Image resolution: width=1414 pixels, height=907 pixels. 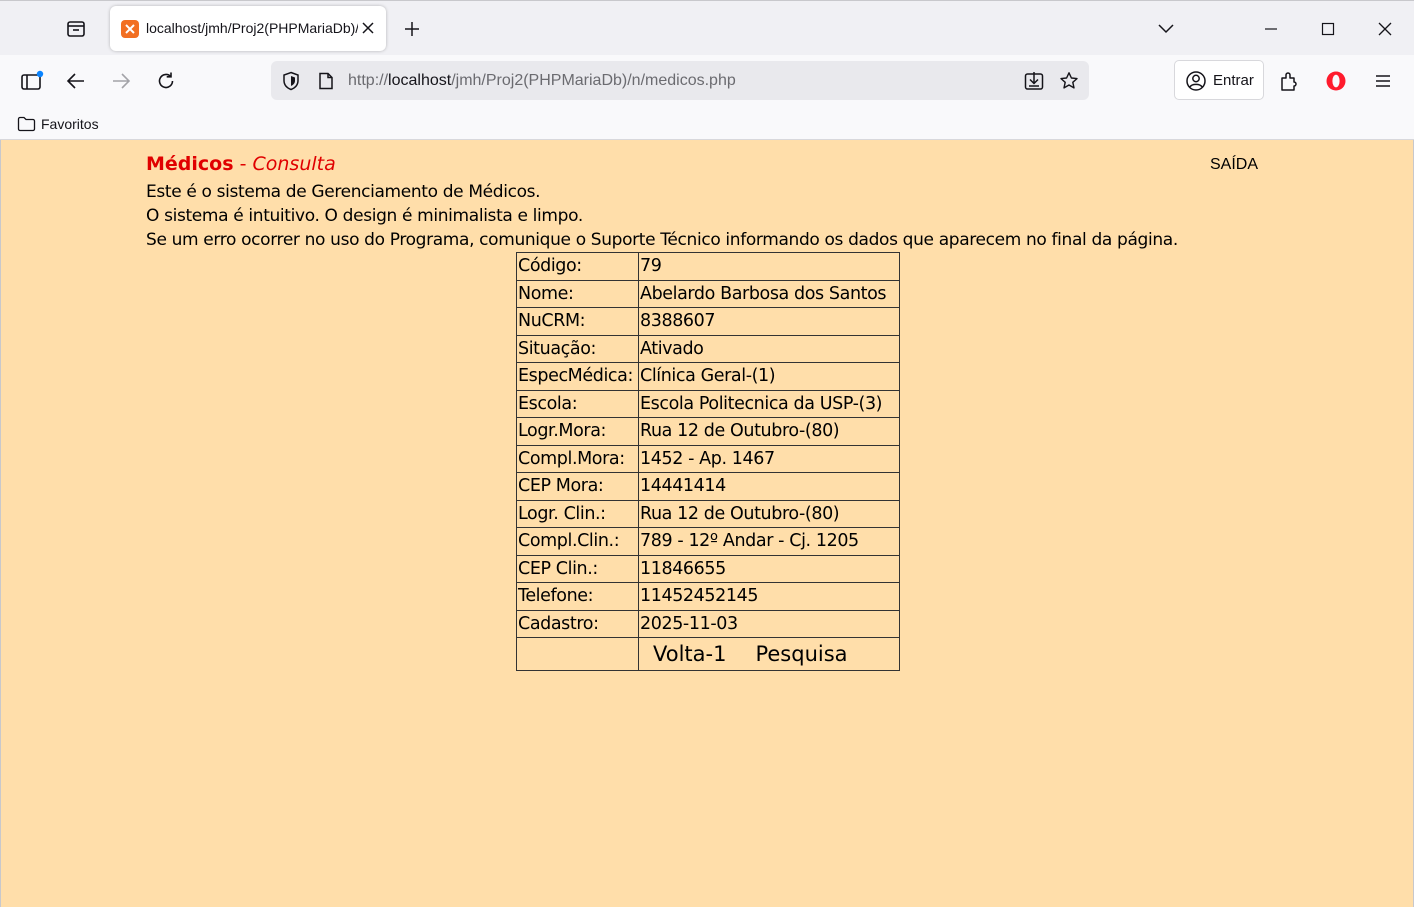 I want to click on field-label: Código:, so click(x=577, y=266).